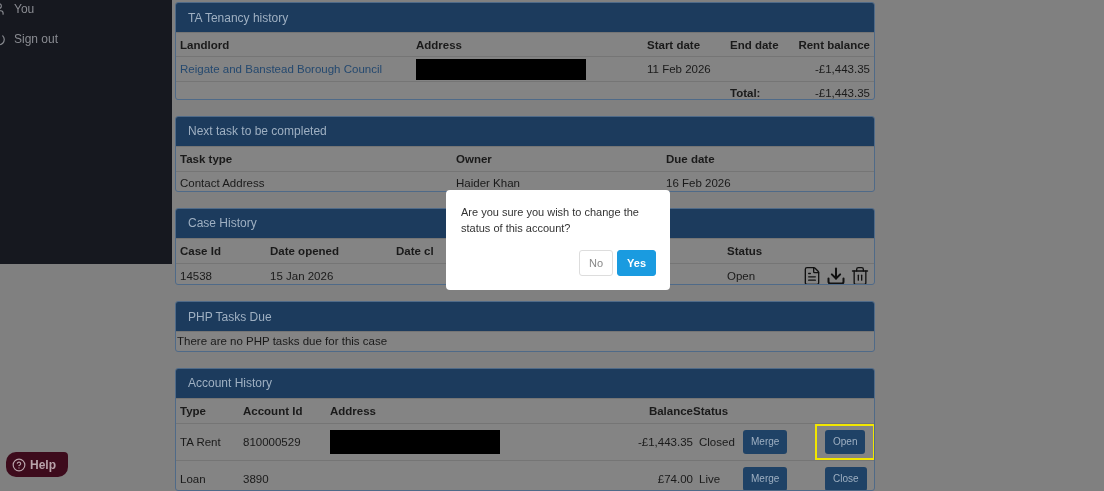 The height and width of the screenshot is (491, 1104). What do you see at coordinates (19, 464) in the screenshot?
I see `help-icon` at bounding box center [19, 464].